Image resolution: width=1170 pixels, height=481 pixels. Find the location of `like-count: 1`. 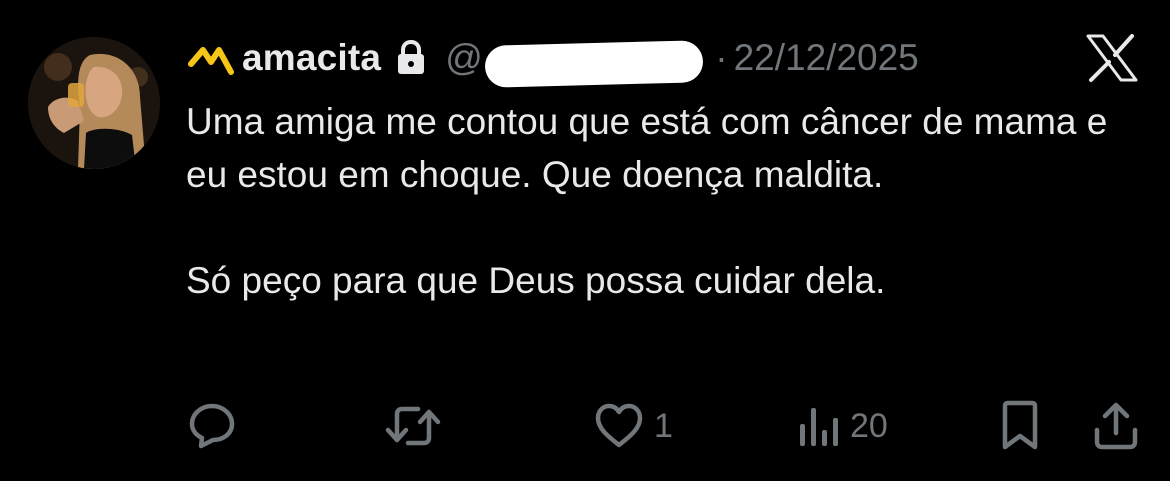

like-count: 1 is located at coordinates (663, 425).